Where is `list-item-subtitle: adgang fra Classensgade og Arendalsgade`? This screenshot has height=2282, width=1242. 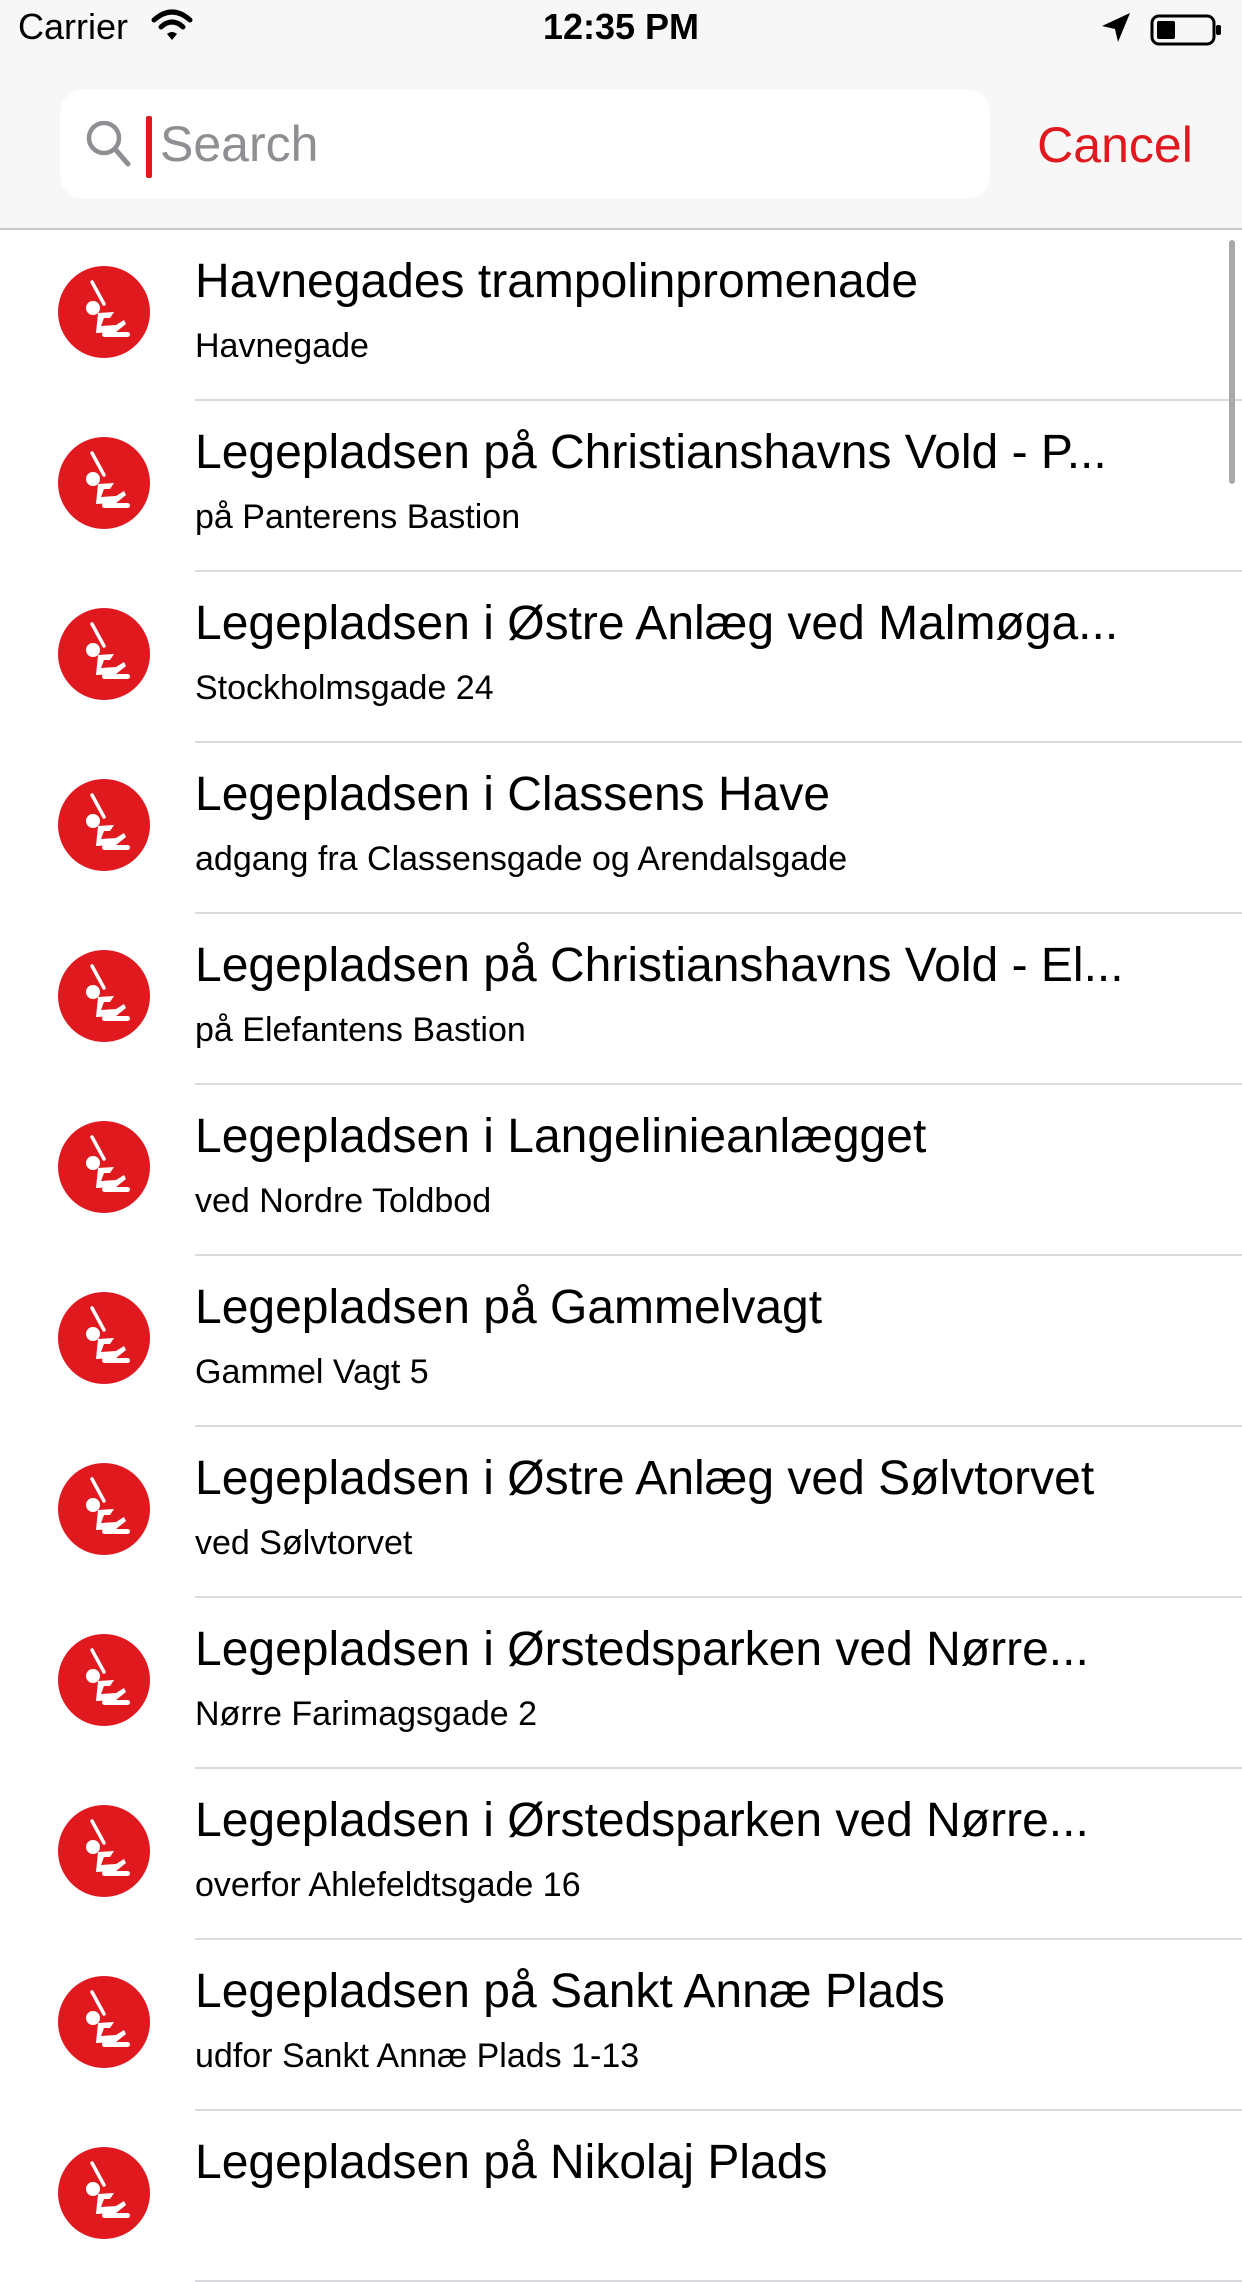 list-item-subtitle: adgang fra Classensgade og Arendalsgade is located at coordinates (521, 859).